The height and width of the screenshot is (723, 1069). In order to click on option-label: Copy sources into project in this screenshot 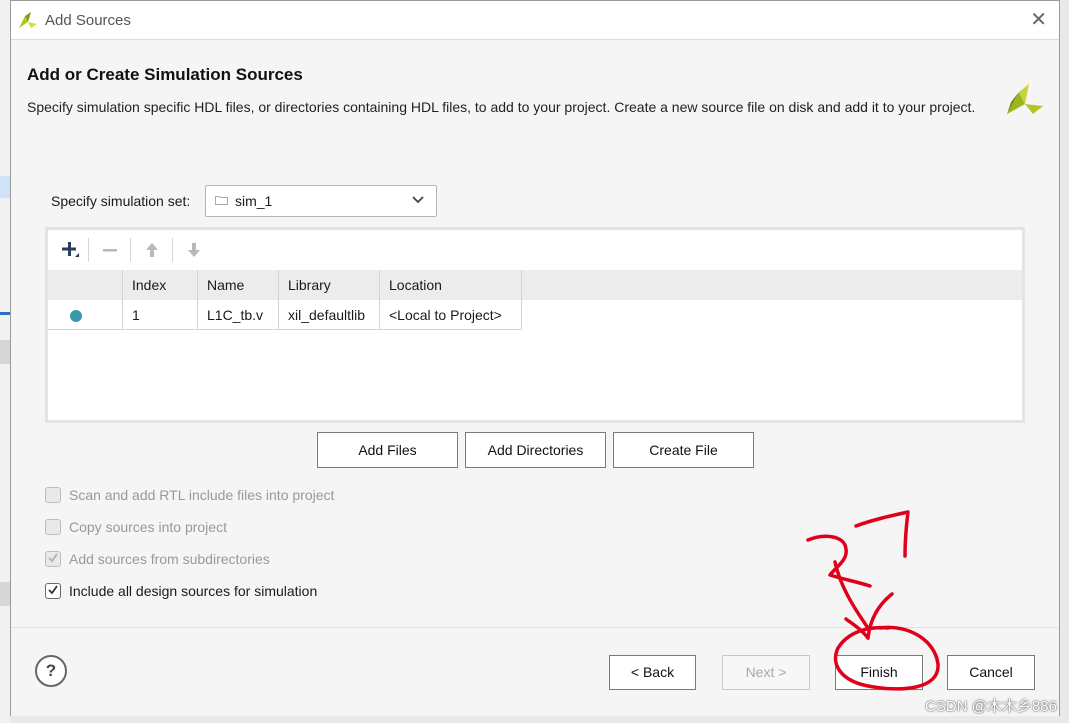, I will do `click(148, 527)`.